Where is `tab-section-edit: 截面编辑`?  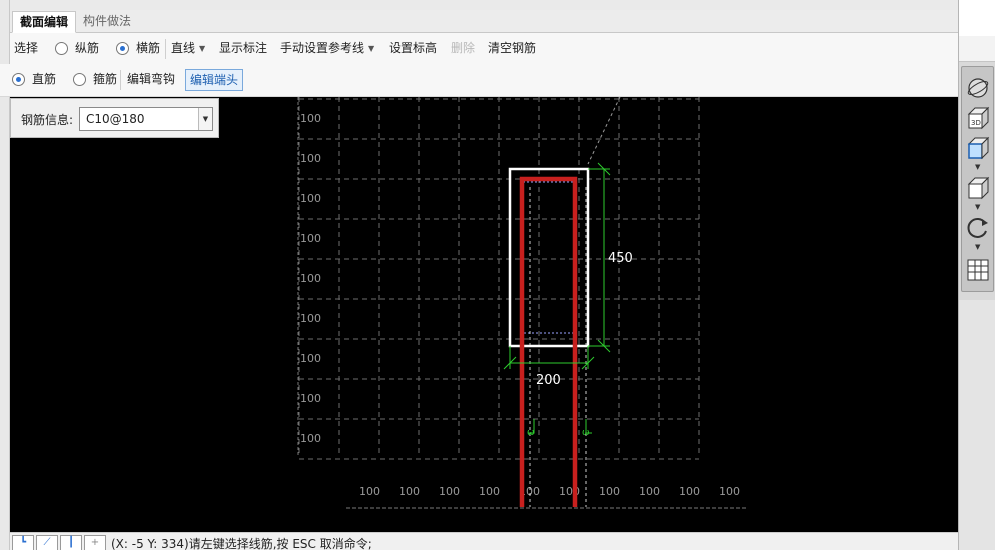 tab-section-edit: 截面编辑 is located at coordinates (44, 22).